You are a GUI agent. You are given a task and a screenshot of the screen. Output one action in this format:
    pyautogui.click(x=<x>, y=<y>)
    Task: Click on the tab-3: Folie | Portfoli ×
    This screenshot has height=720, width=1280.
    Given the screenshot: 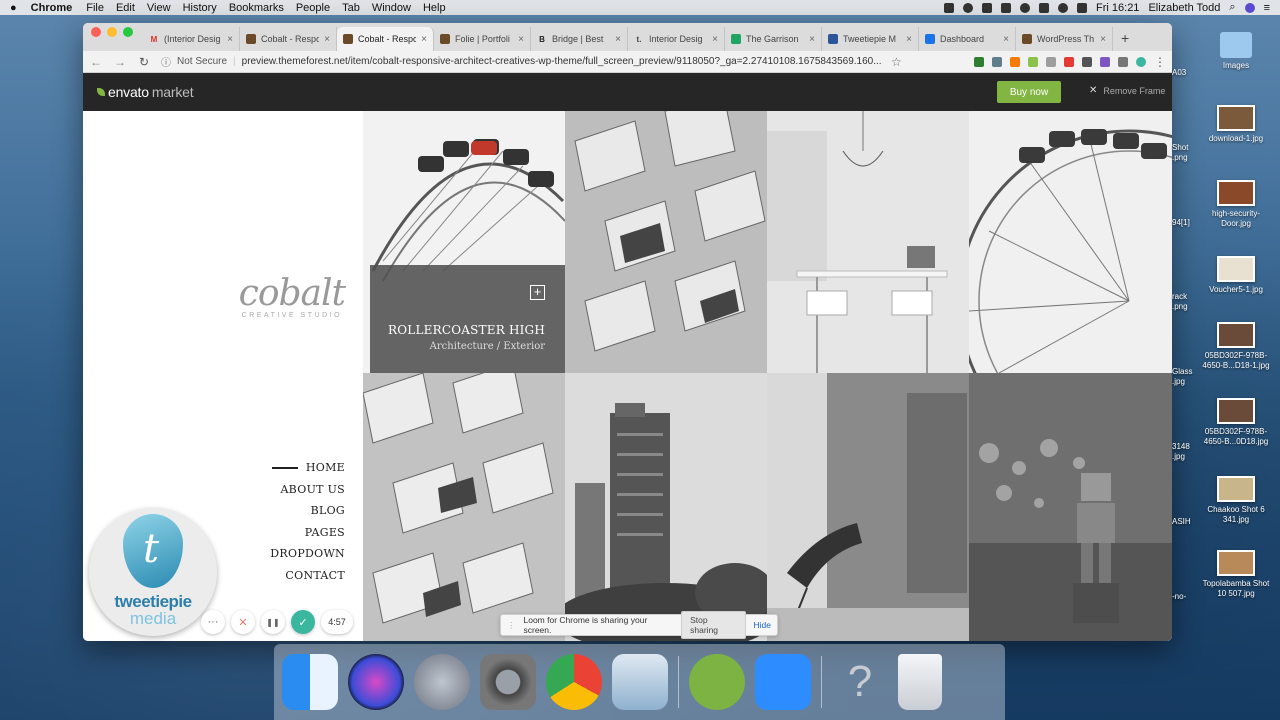 What is the action you would take?
    pyautogui.click(x=482, y=39)
    